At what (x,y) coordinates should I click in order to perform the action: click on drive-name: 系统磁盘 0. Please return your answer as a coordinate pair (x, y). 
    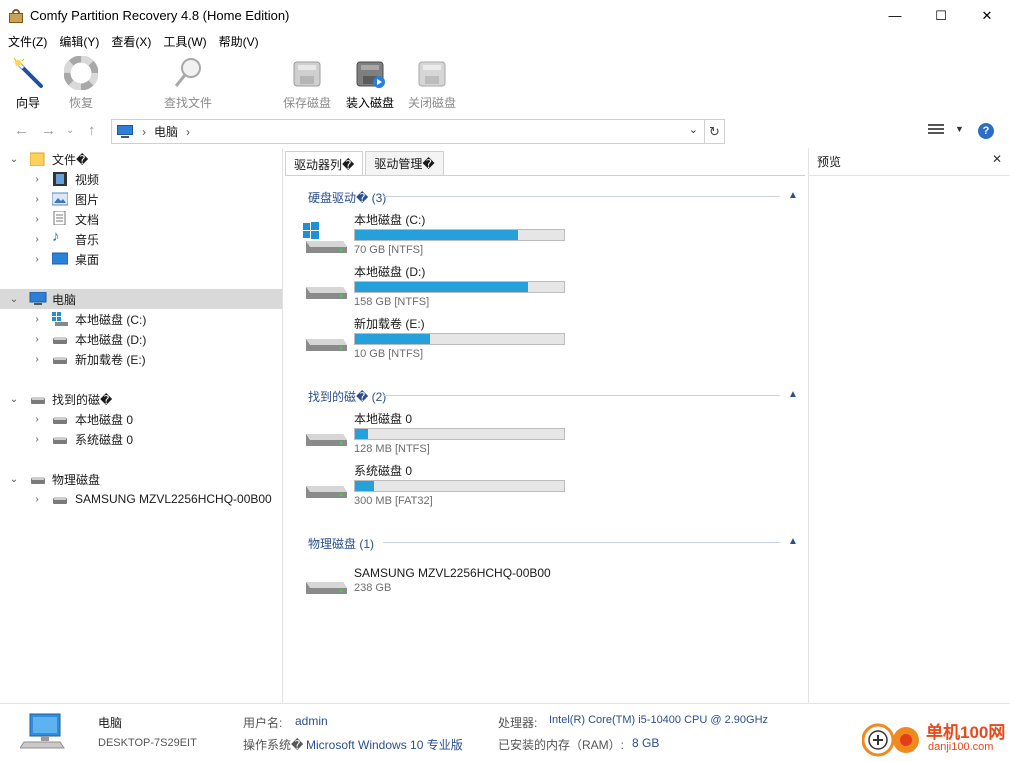
    Looking at the image, I should click on (383, 471).